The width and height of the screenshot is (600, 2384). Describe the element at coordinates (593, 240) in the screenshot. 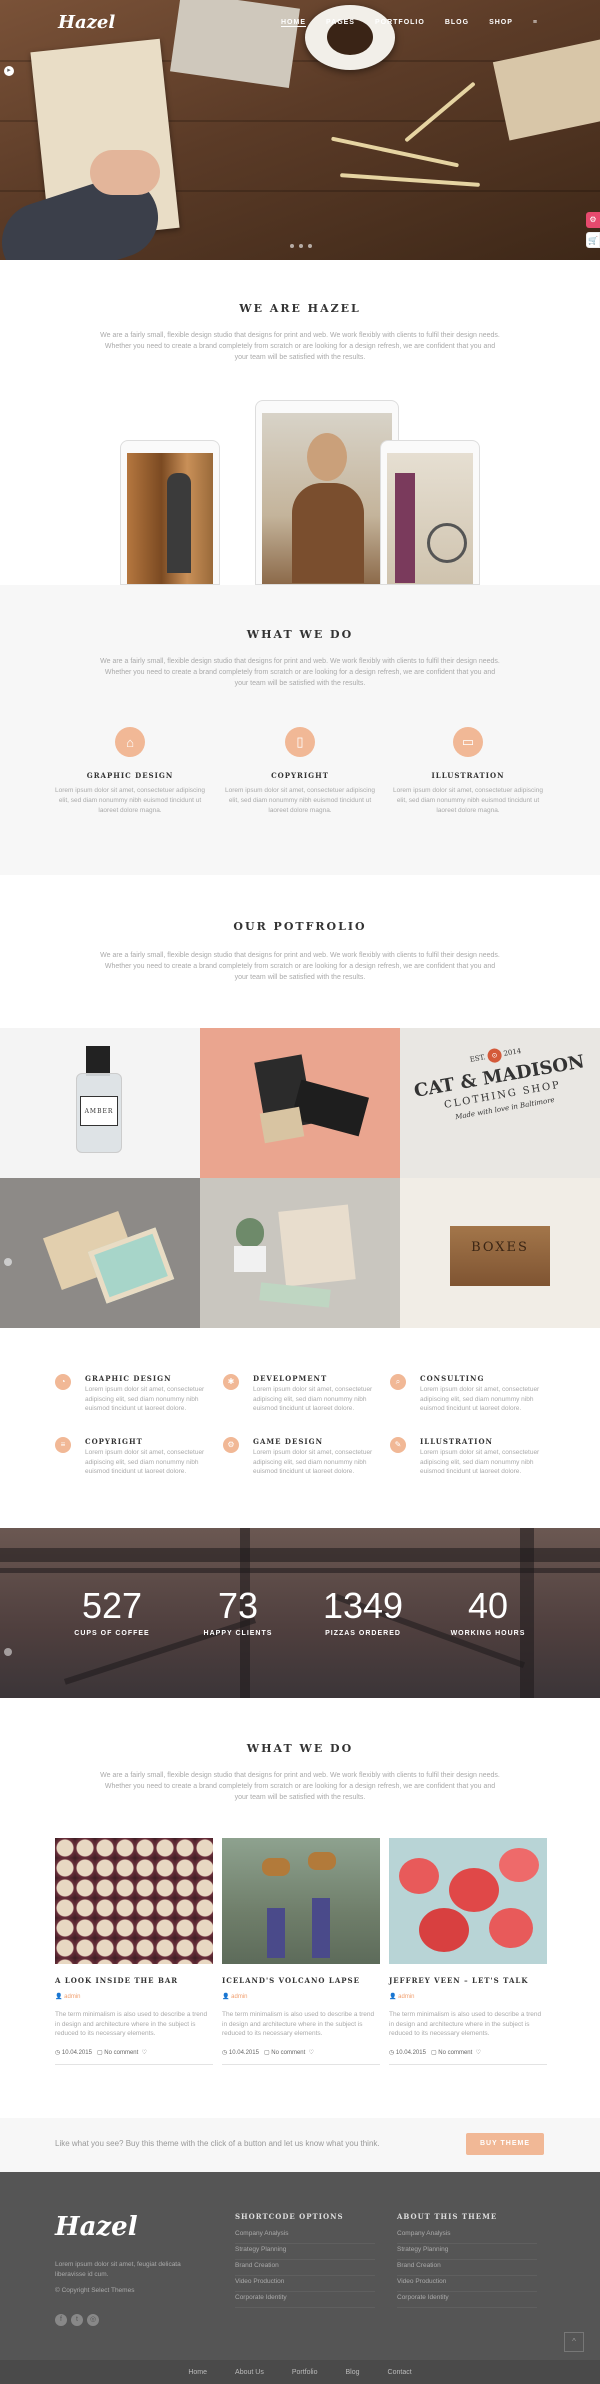

I see `cart-tab-icon: 🛒` at that location.